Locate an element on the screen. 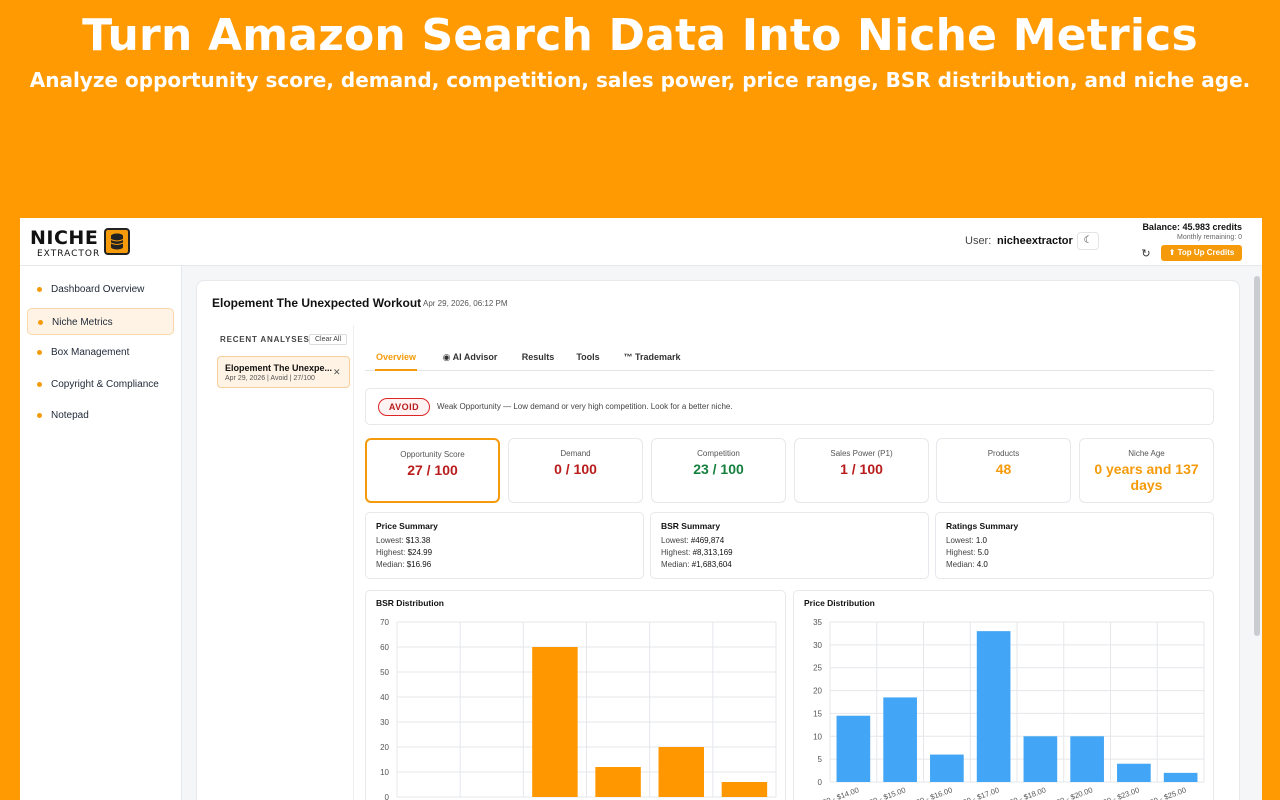 This screenshot has width=1280, height=800. summary-value: $24.99 is located at coordinates (420, 552).